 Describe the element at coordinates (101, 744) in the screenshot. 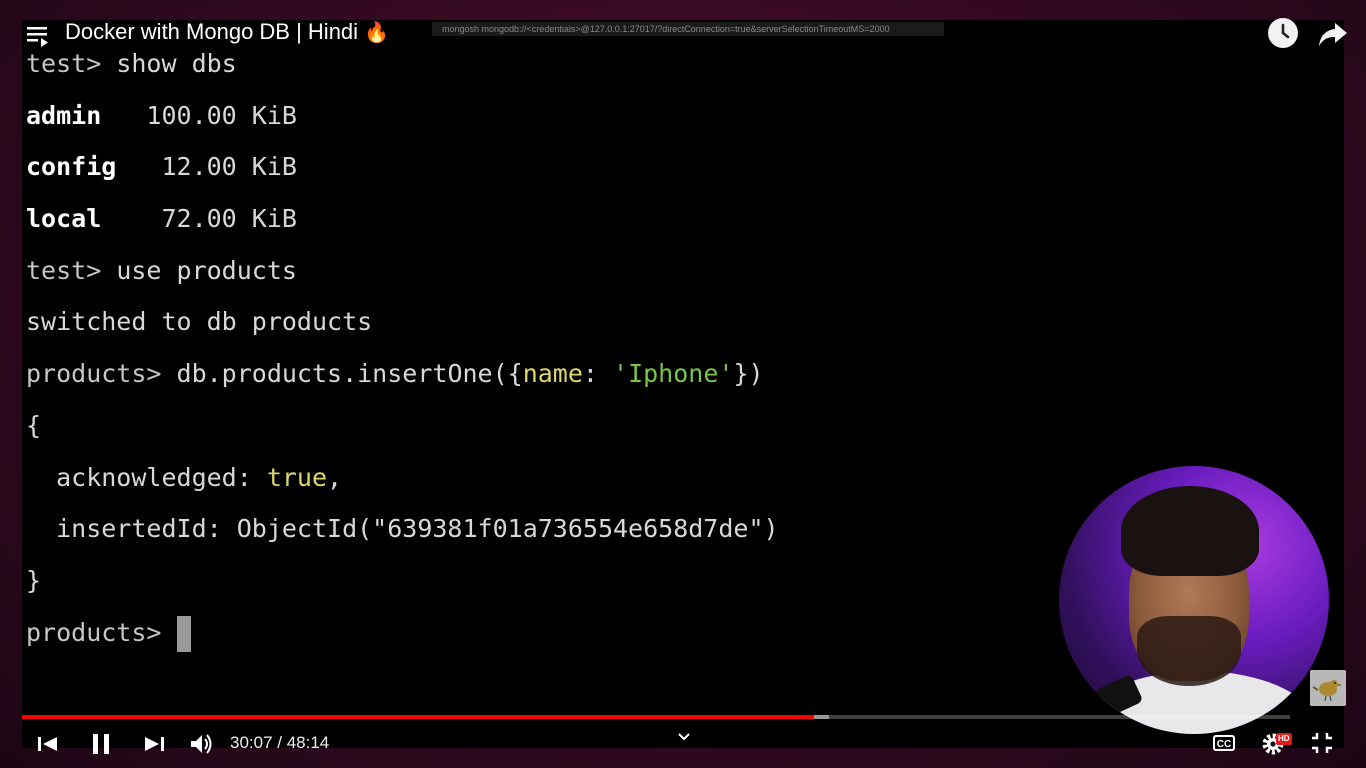

I see `pause-icon` at that location.